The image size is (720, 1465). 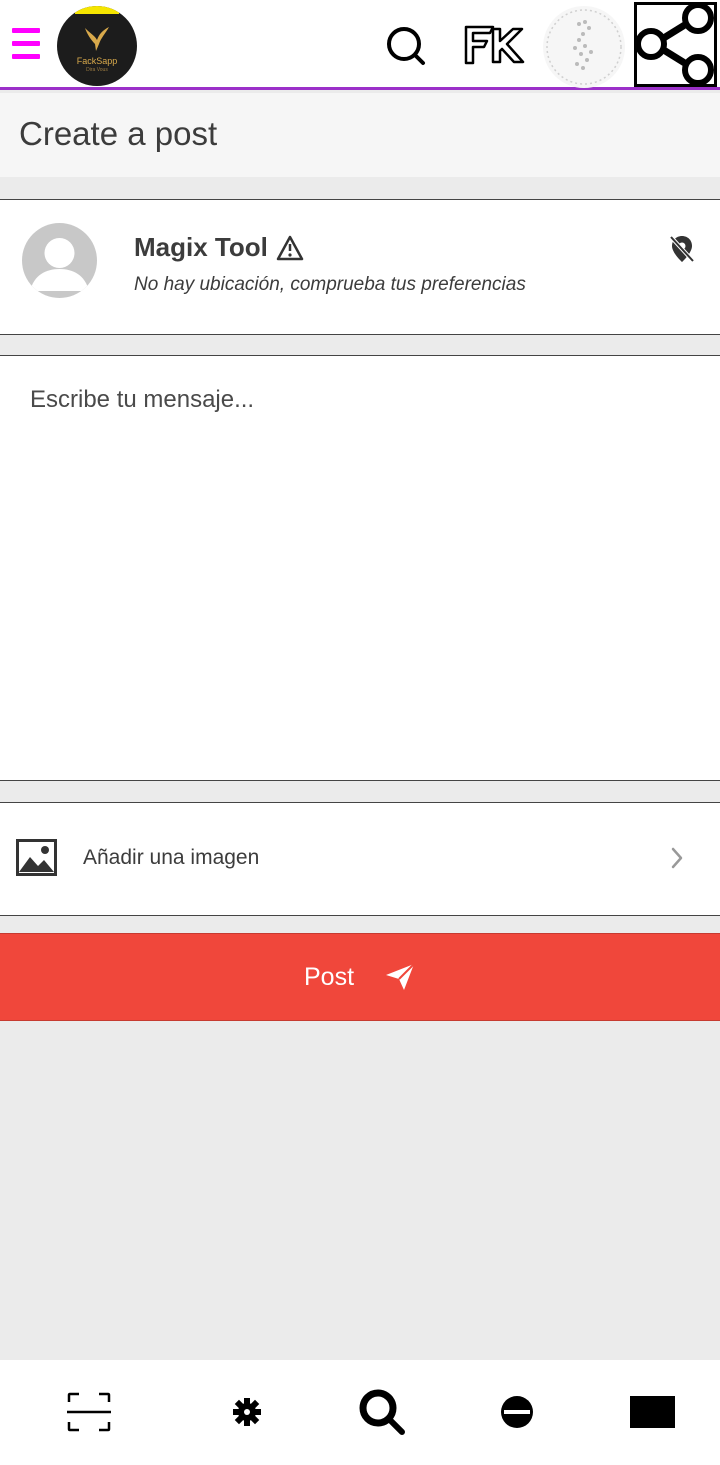 What do you see at coordinates (97, 39) in the screenshot?
I see `bird-logo-icon` at bounding box center [97, 39].